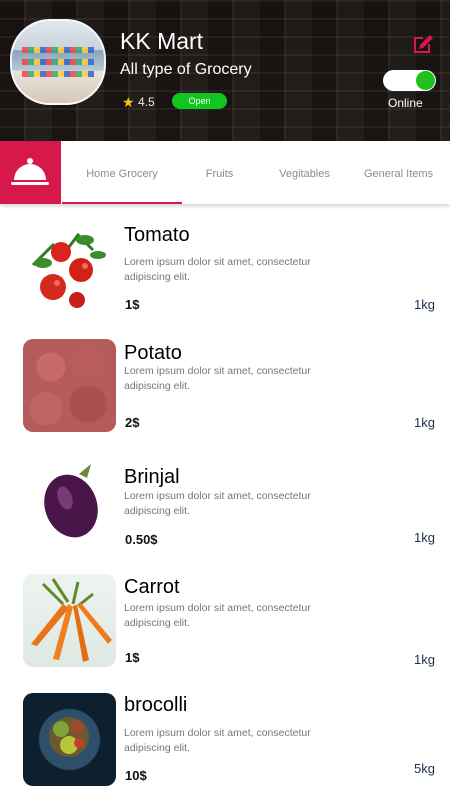 The height and width of the screenshot is (800, 450). I want to click on tab-general-items: General Items, so click(398, 172).